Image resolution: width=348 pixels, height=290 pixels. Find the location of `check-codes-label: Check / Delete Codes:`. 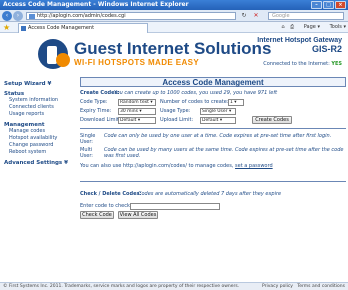

check-codes-label: Check / Delete Codes: is located at coordinates (111, 194).